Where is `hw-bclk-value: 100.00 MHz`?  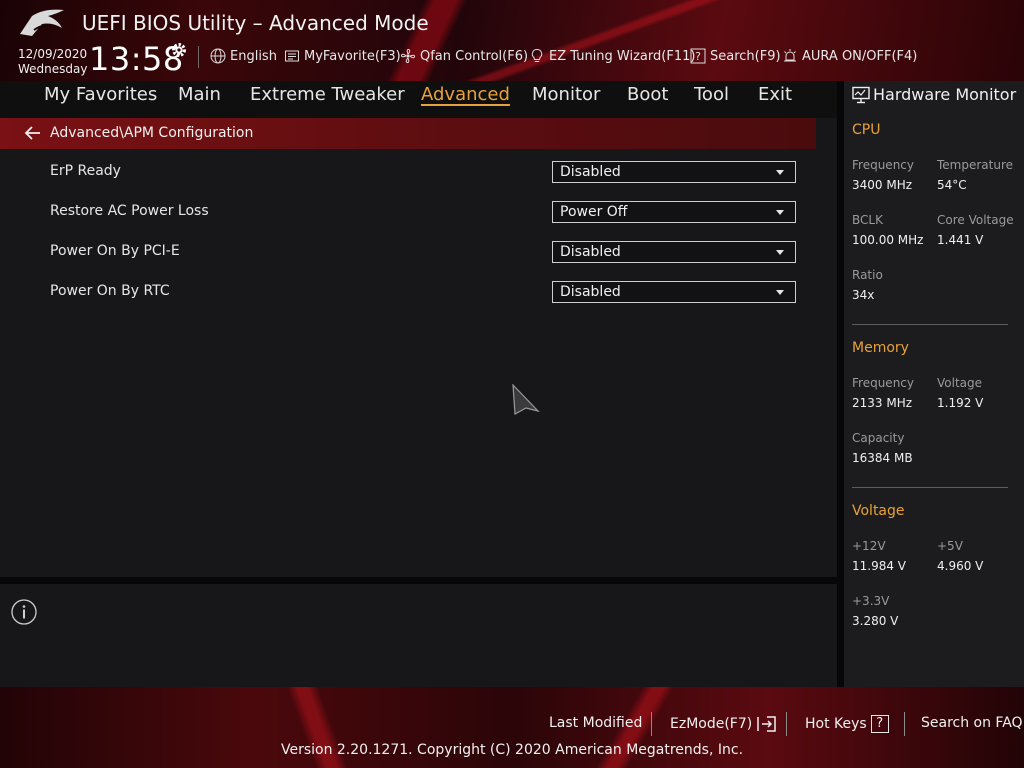 hw-bclk-value: 100.00 MHz is located at coordinates (888, 240).